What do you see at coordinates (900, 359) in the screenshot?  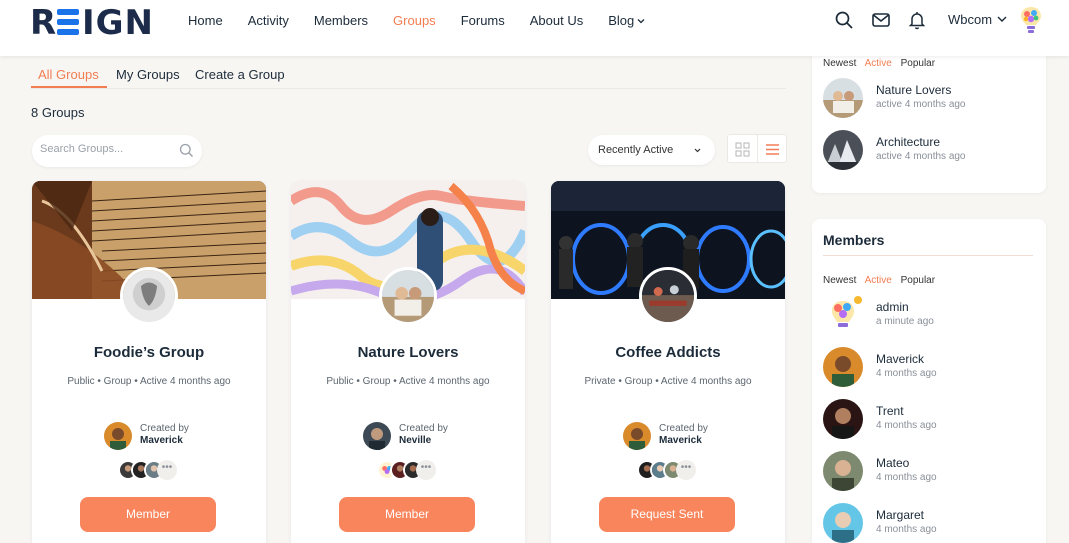 I see `member-name: Maverick` at bounding box center [900, 359].